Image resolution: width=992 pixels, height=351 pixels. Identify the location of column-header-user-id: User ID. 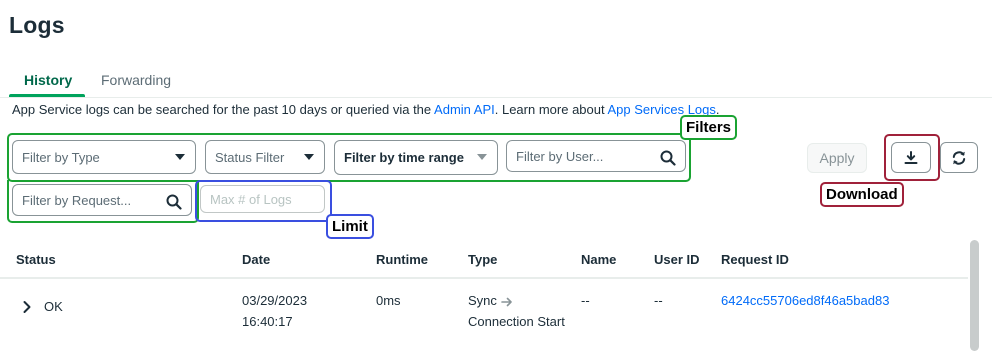
(677, 259).